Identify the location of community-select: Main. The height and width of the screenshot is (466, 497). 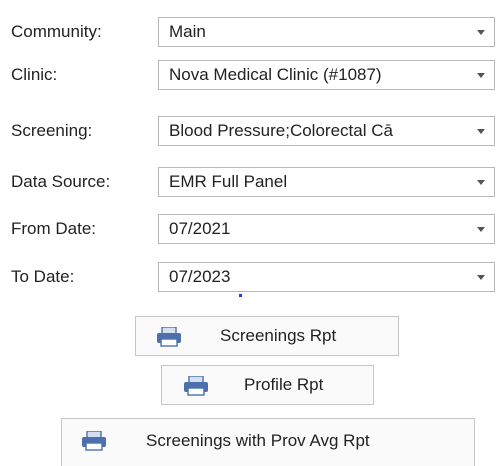
(326, 32).